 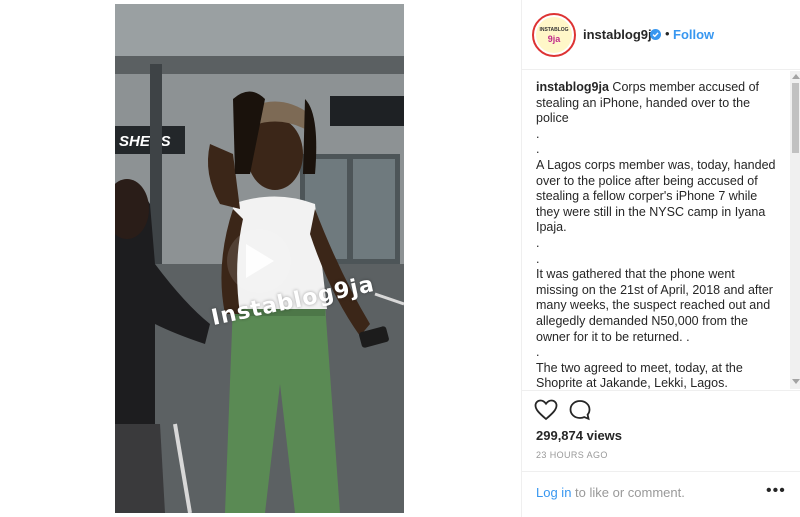 I want to click on login-link: Log in, so click(x=553, y=492).